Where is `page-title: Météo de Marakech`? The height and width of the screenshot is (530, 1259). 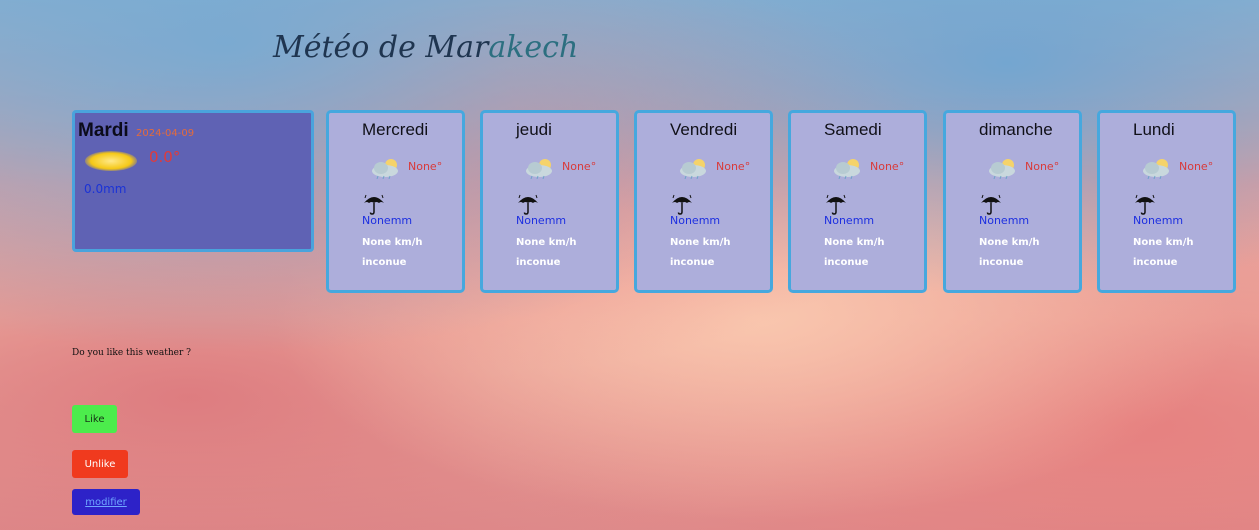
page-title: Météo de Marakech is located at coordinates (425, 47).